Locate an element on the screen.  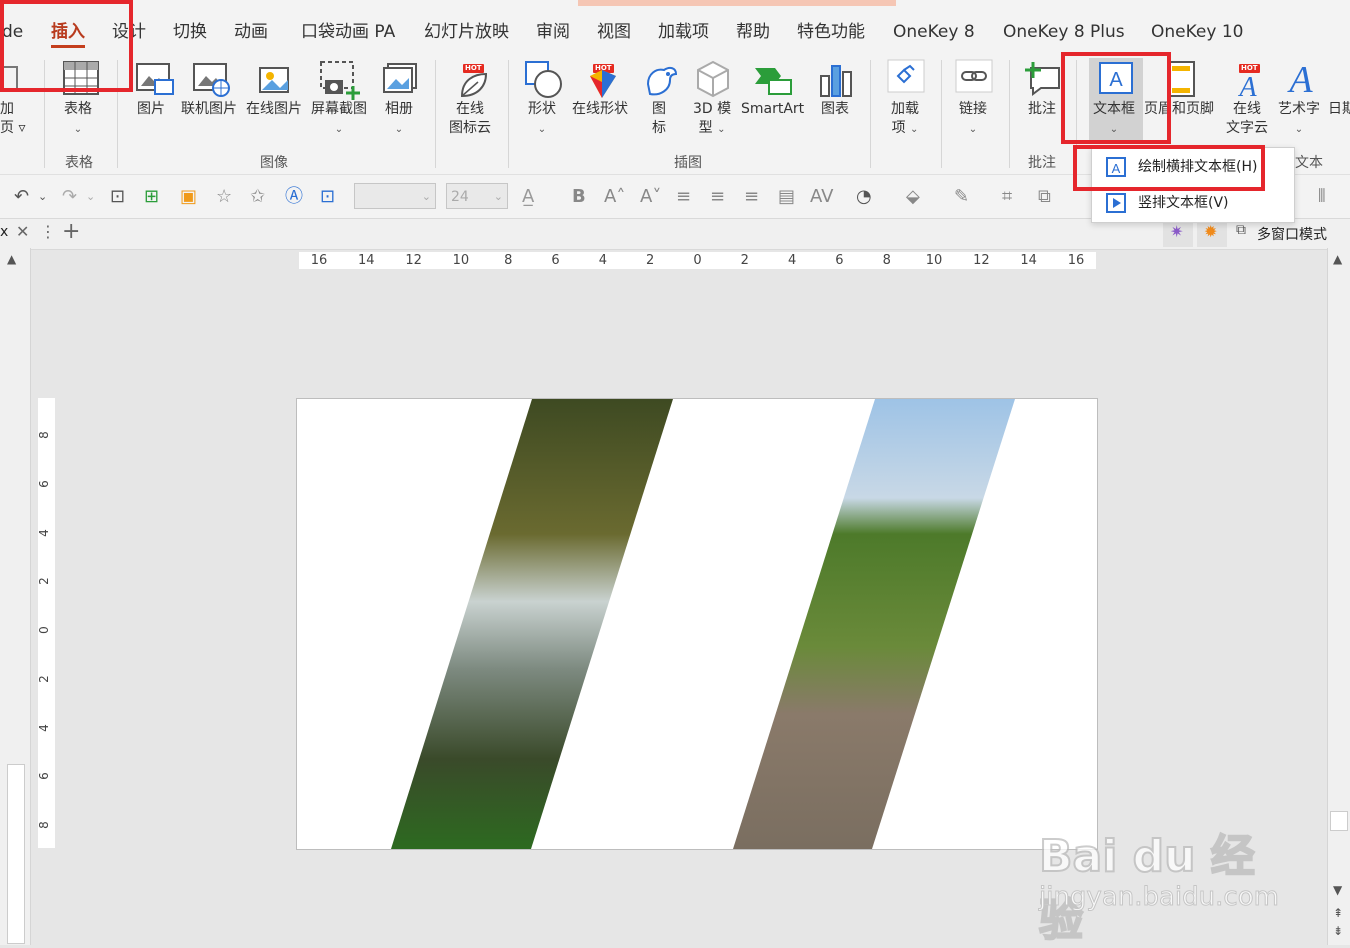
pen-icon: ✎ is located at coordinates (961, 197).